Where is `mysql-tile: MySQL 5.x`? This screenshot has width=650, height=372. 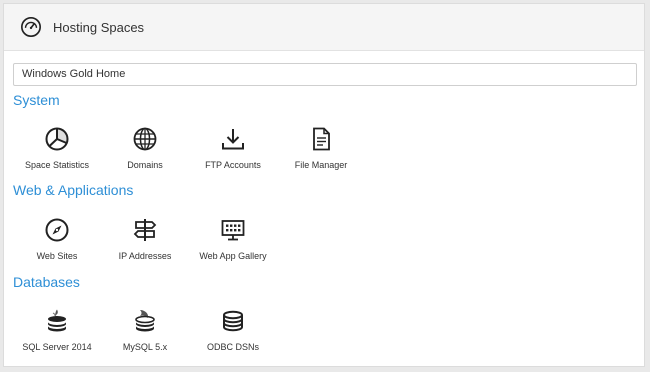
mysql-tile: MySQL 5.x is located at coordinates (145, 330).